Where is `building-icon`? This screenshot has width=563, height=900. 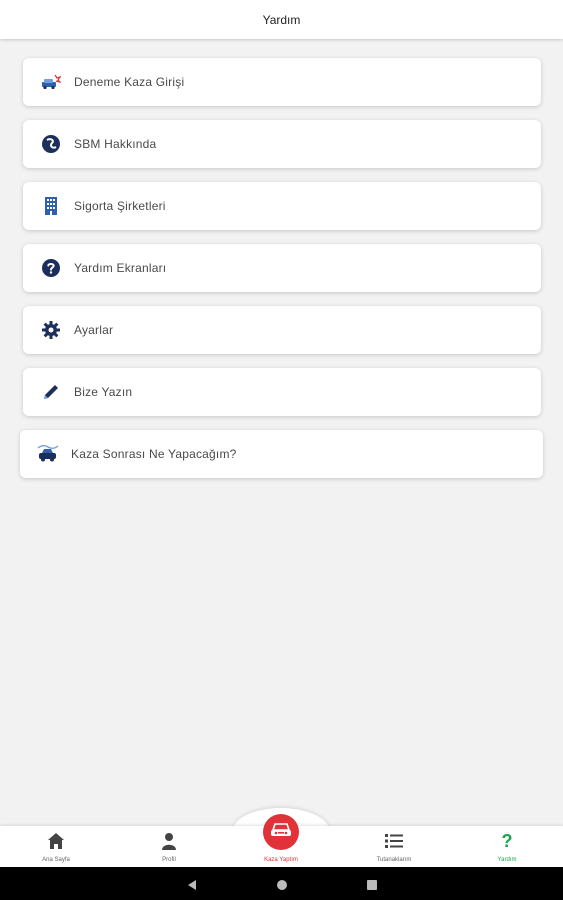
building-icon is located at coordinates (51, 206).